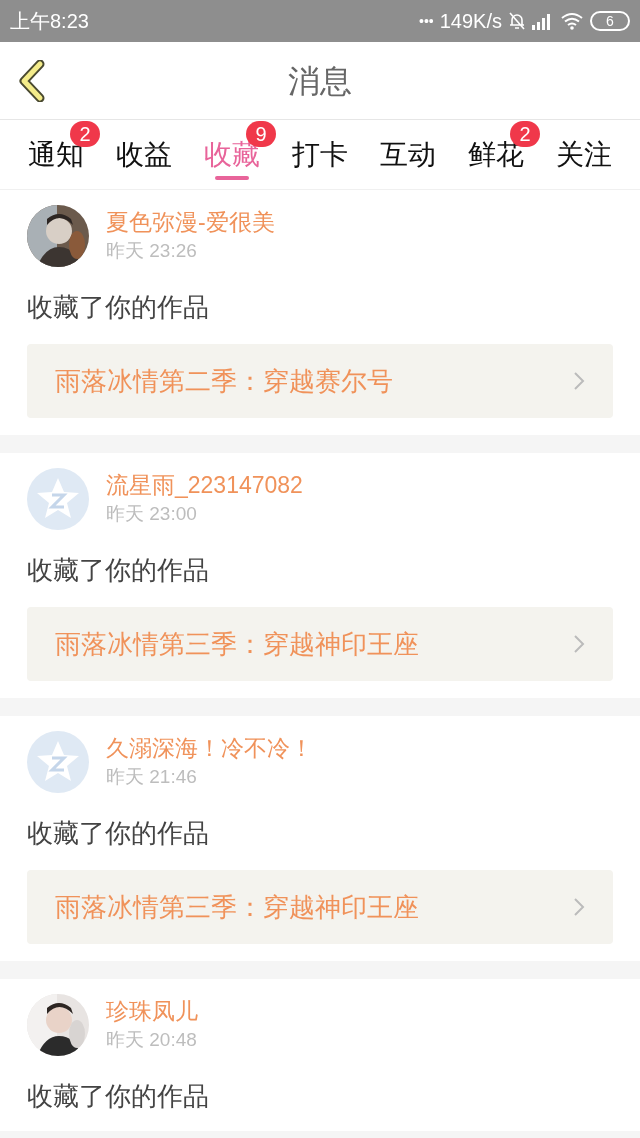  What do you see at coordinates (144, 154) in the screenshot?
I see `tab: 收益` at bounding box center [144, 154].